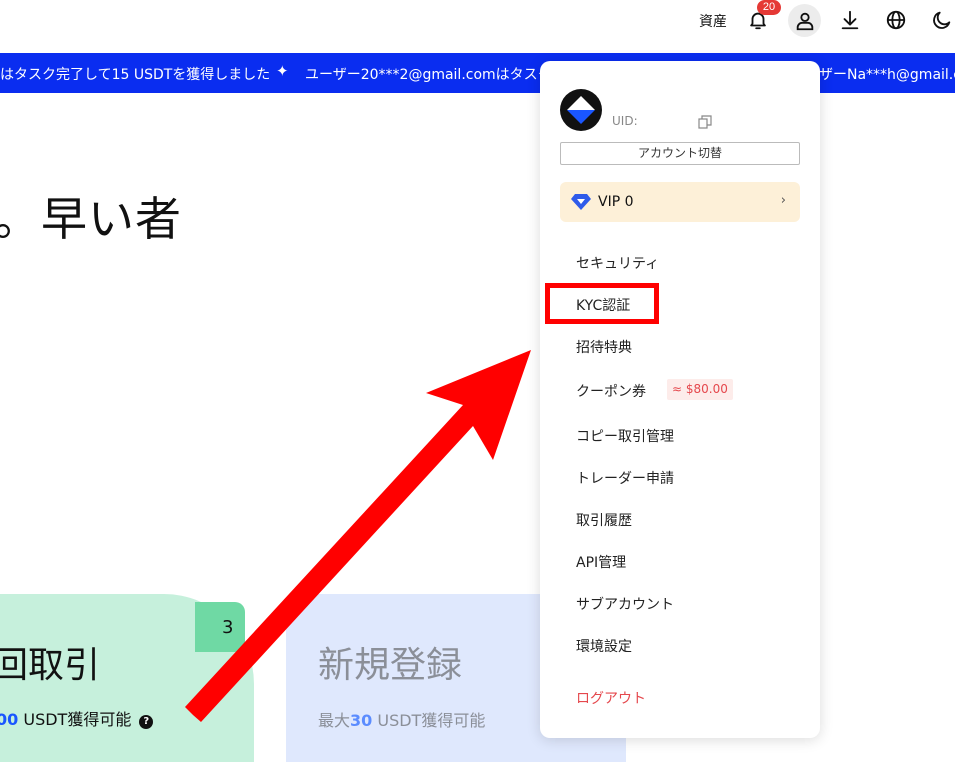 Image resolution: width=955 pixels, height=762 pixels. What do you see at coordinates (625, 121) in the screenshot?
I see `uid-label: UID:` at bounding box center [625, 121].